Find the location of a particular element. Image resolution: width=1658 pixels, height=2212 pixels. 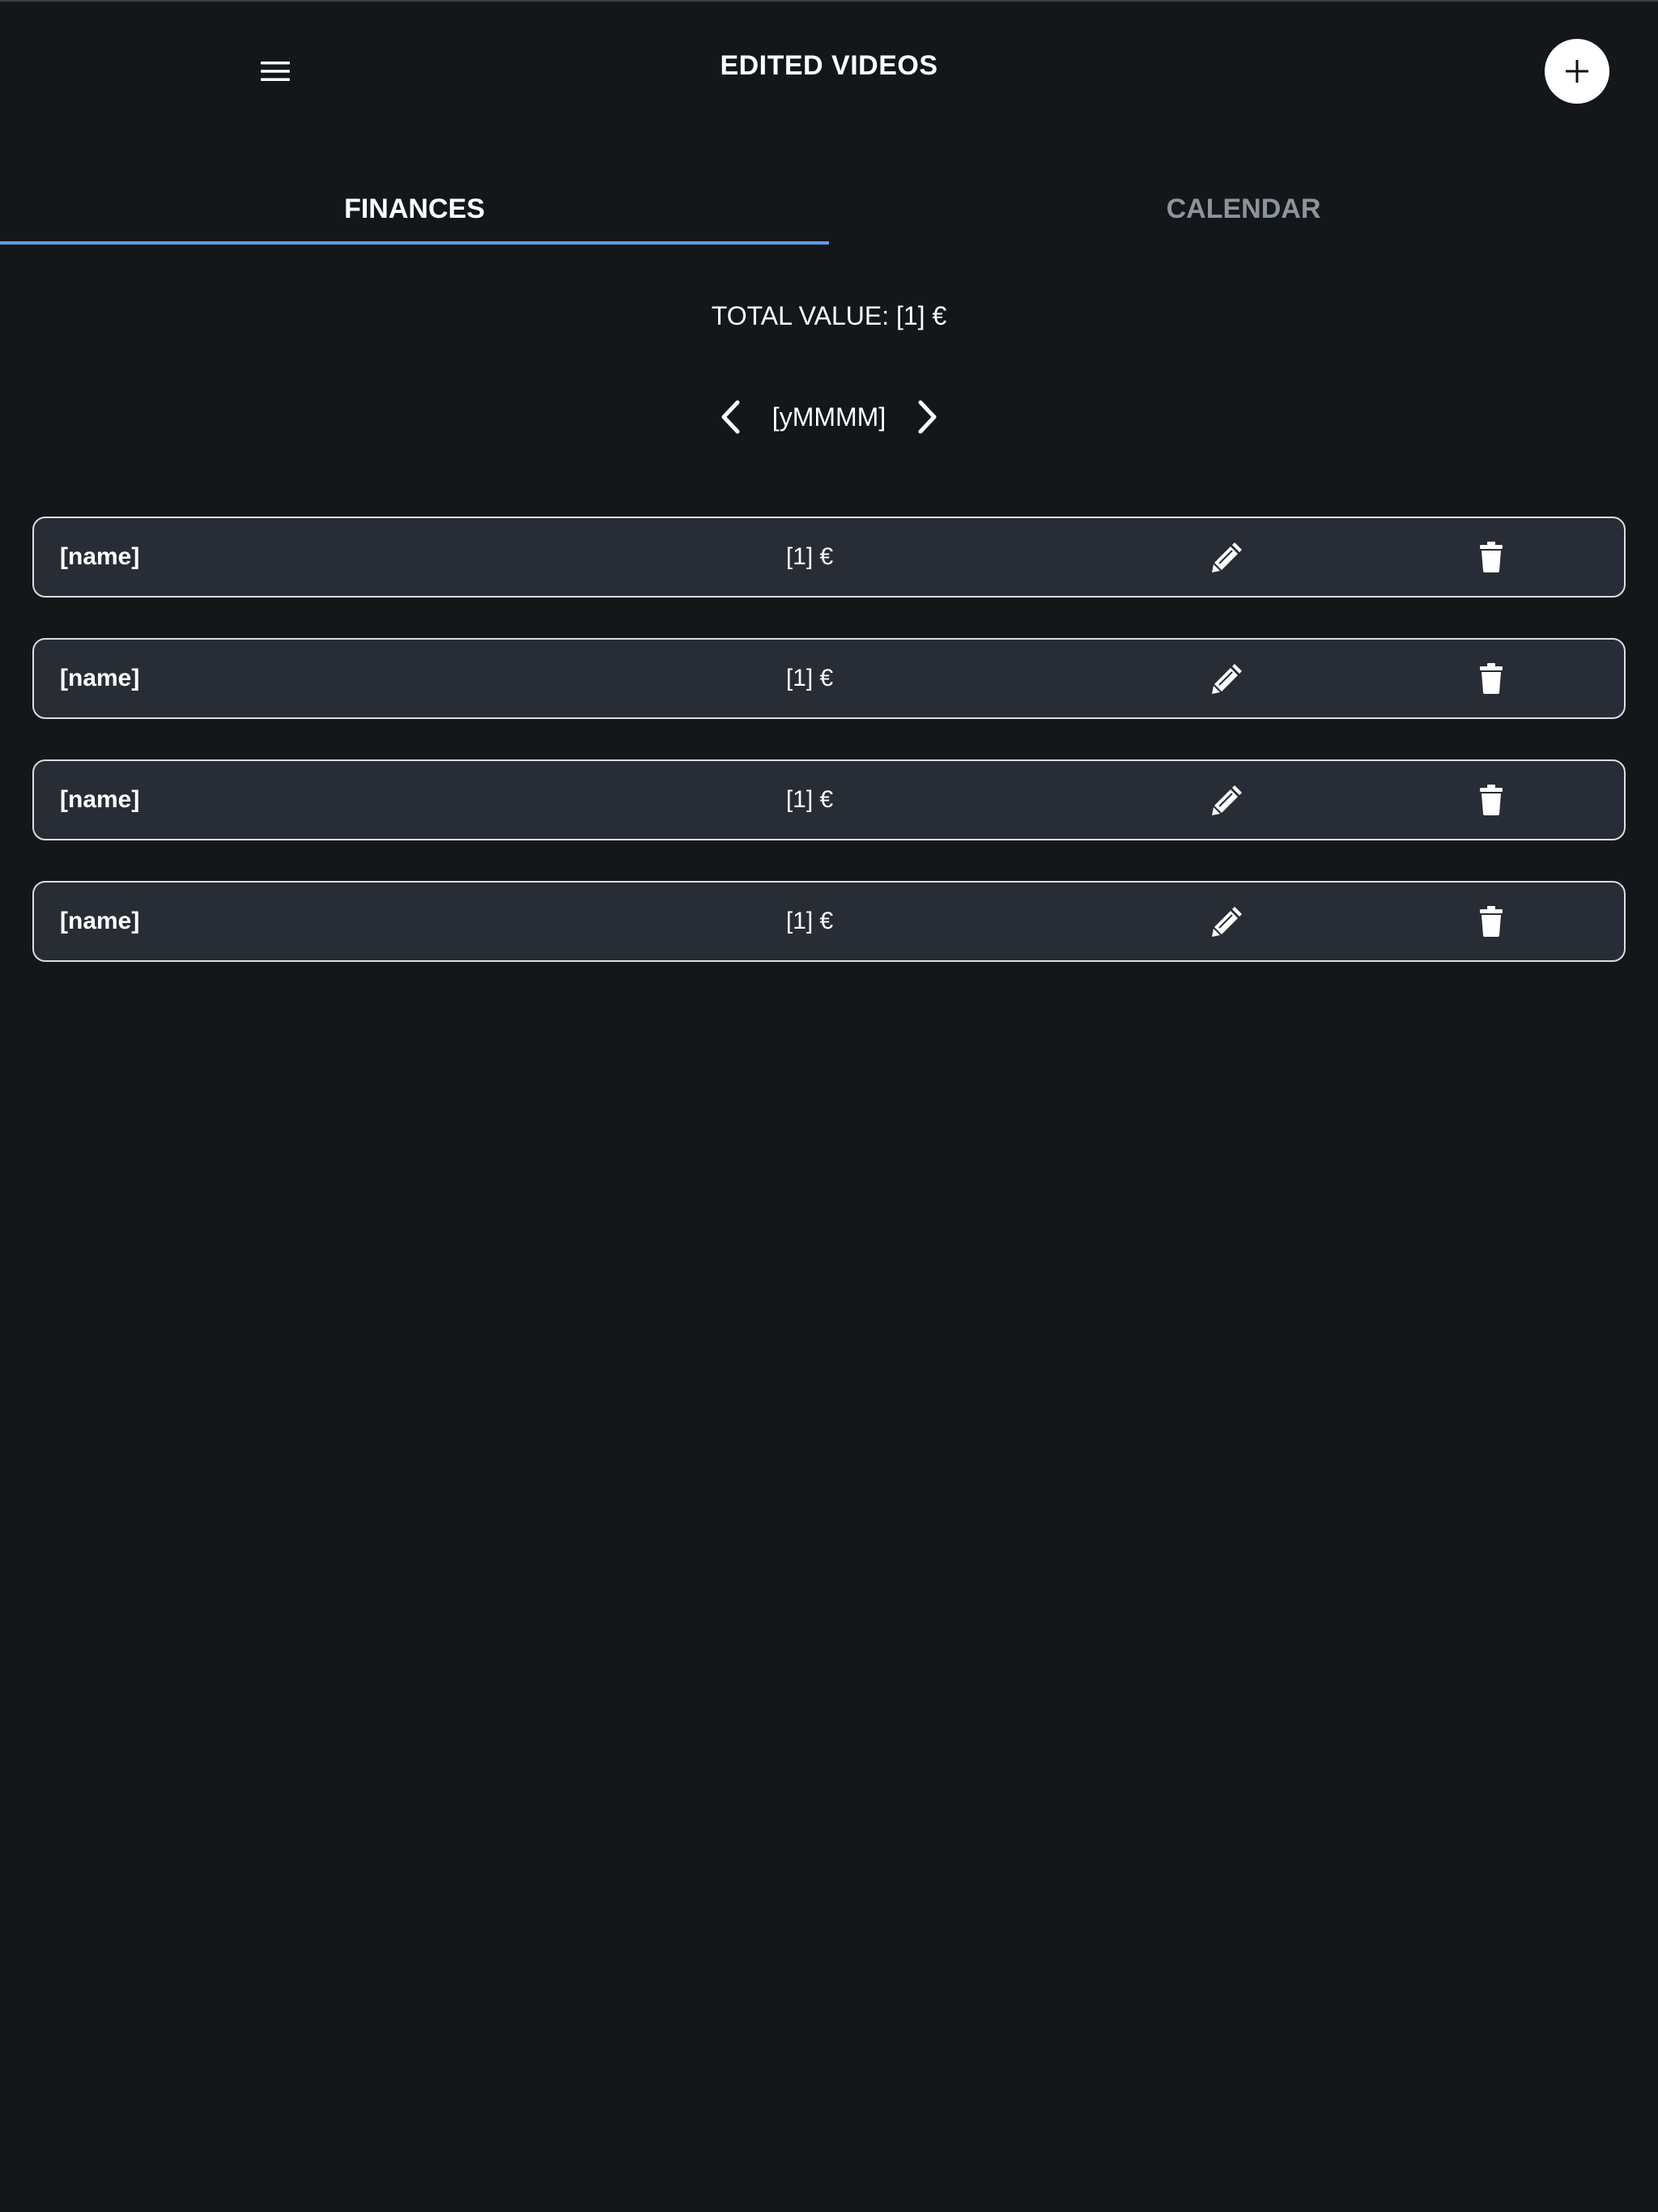

plus-icon is located at coordinates (1577, 72).